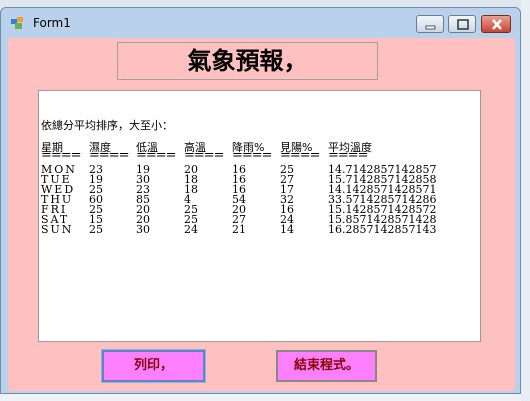 This screenshot has height=401, width=530. I want to click on report-title: 依總分平均排序，大至小：, so click(107, 125).